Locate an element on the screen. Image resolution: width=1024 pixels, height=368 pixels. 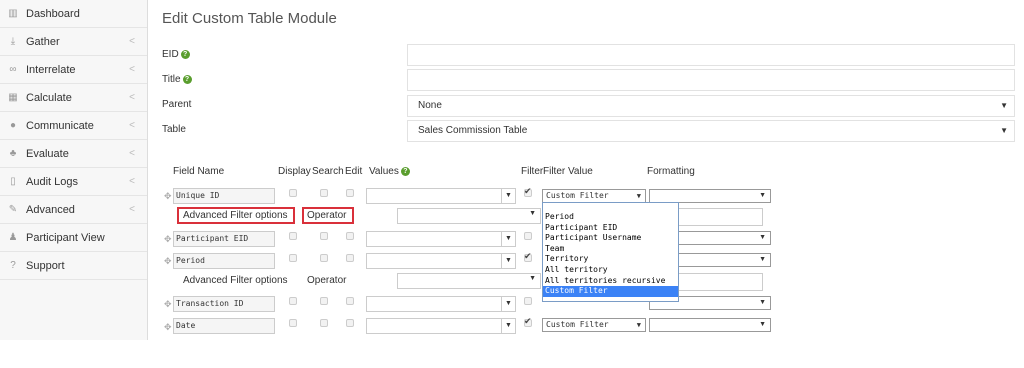
sidebar-item-label: Gather is located at coordinates (43, 41).